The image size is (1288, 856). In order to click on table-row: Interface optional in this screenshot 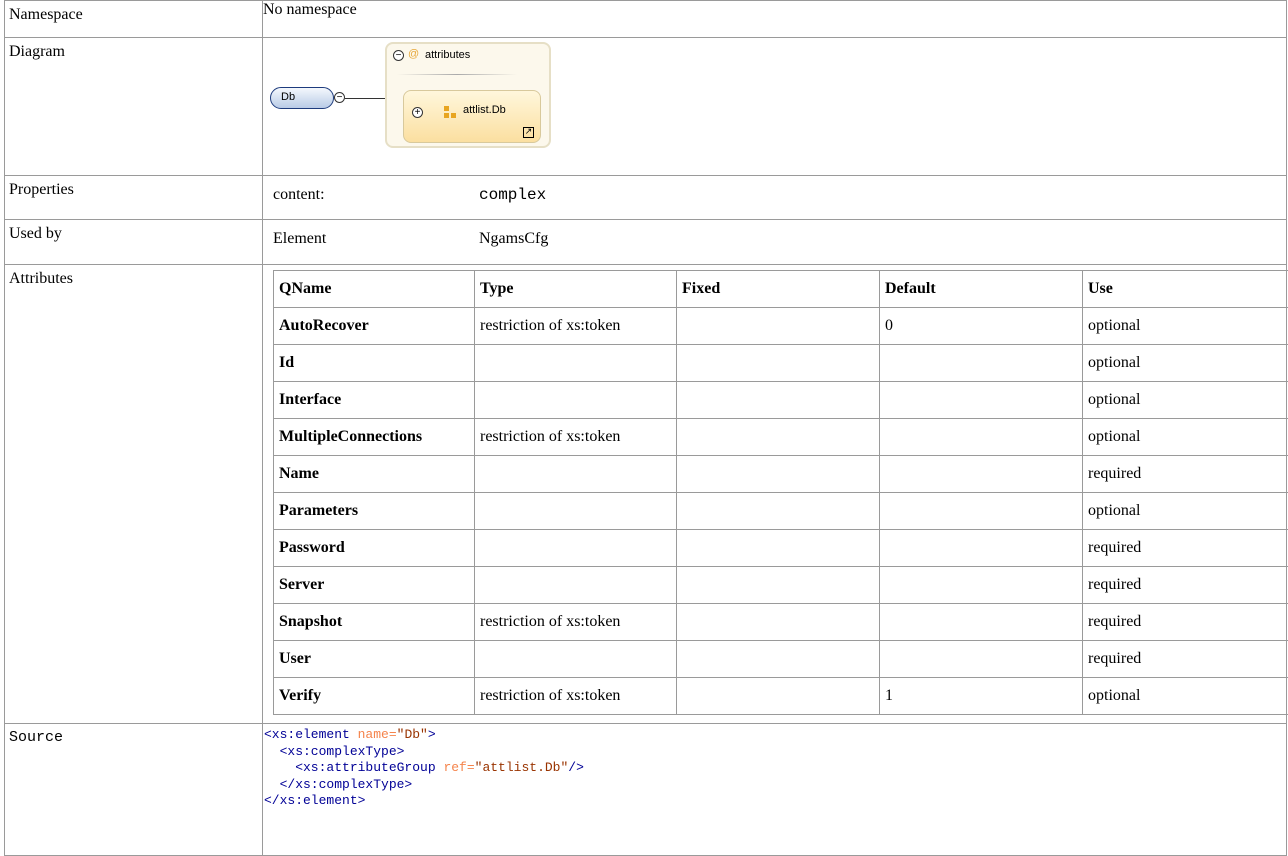, I will do `click(780, 400)`.